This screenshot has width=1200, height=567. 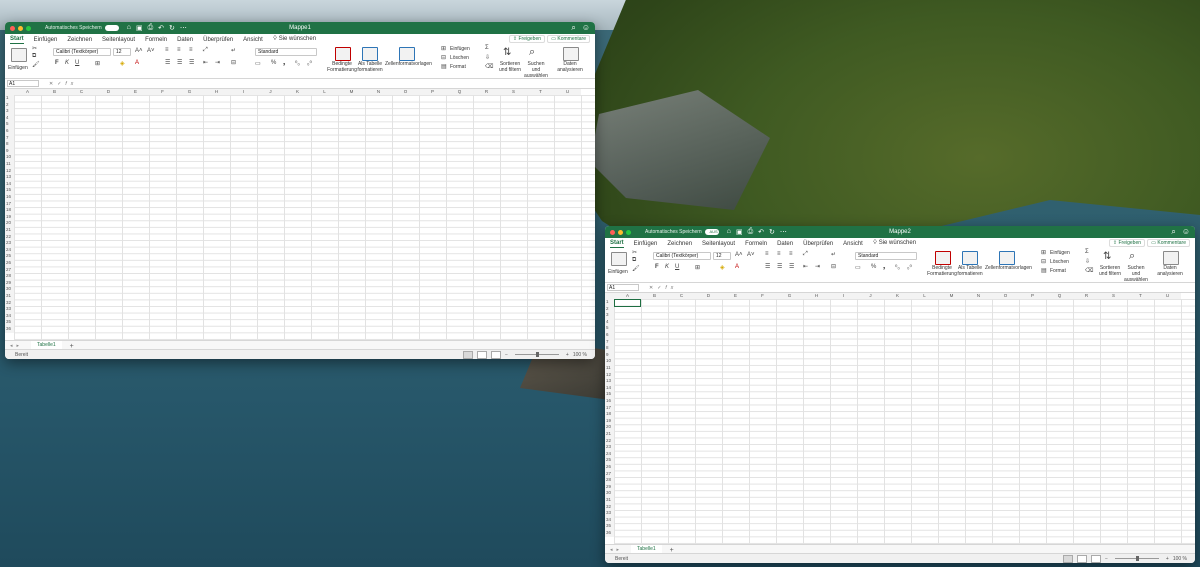 What do you see at coordinates (9, 283) in the screenshot?
I see `row-header-29: 29` at bounding box center [9, 283].